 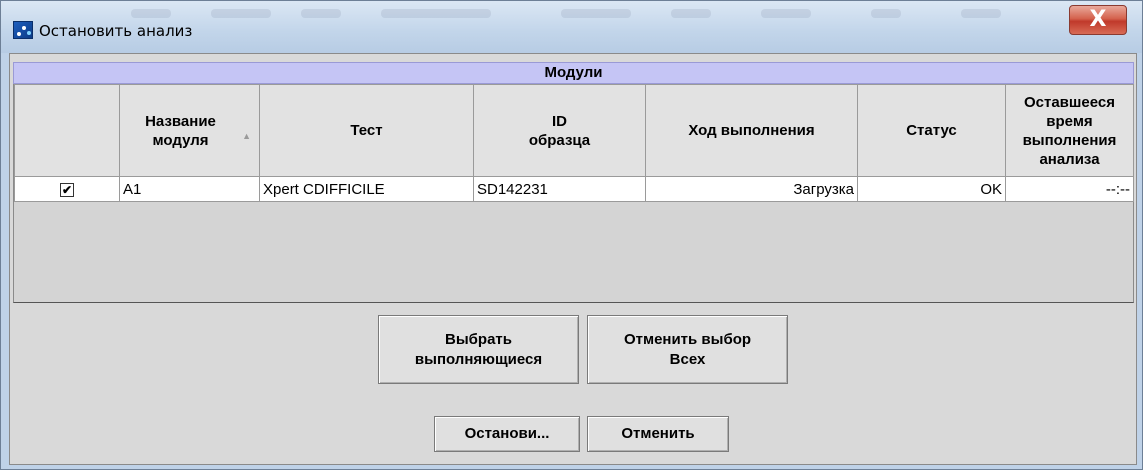 What do you see at coordinates (366, 189) in the screenshot?
I see `test-cell: Xpert CDIFFICILE` at bounding box center [366, 189].